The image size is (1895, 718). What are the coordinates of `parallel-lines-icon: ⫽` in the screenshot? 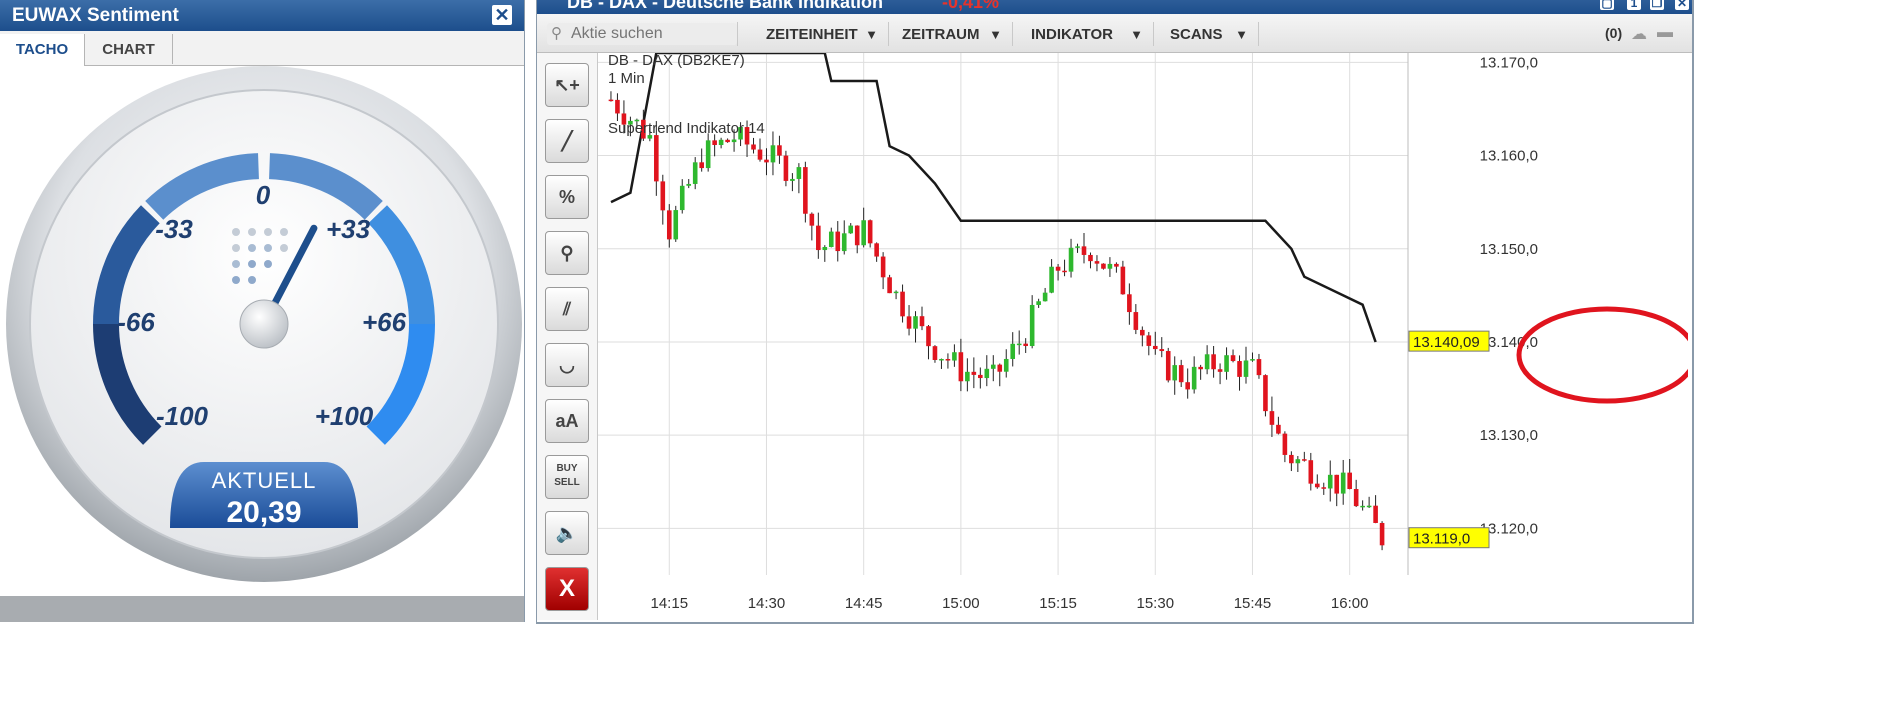 It's located at (567, 309).